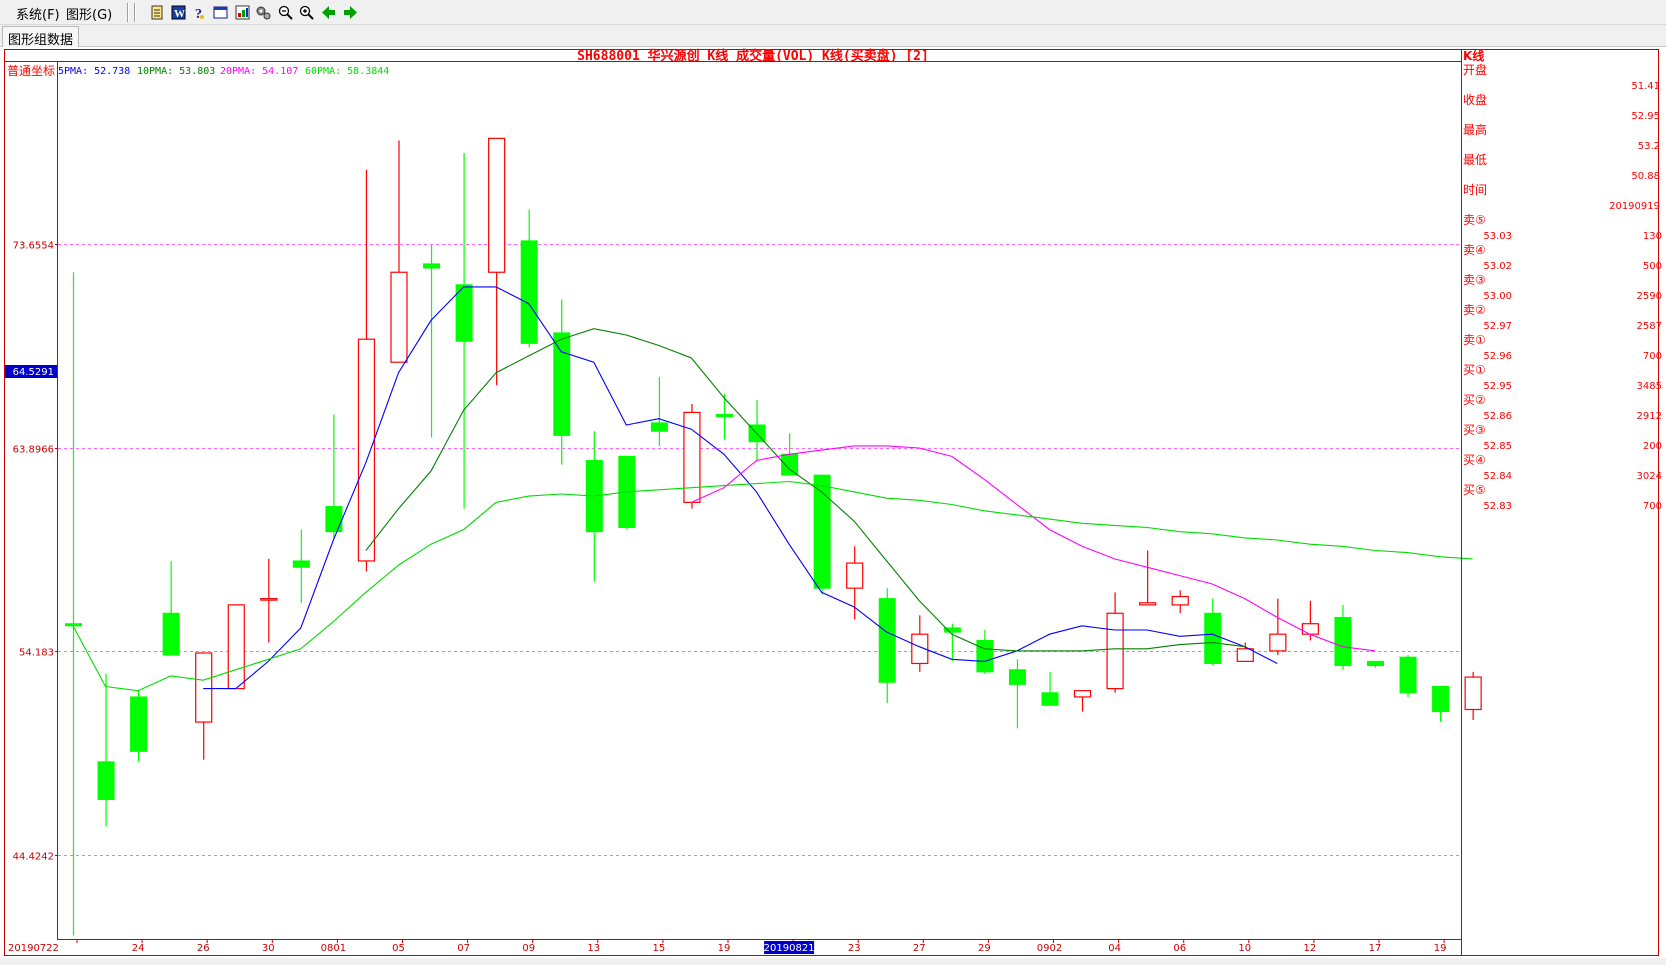  Describe the element at coordinates (220, 12) in the screenshot. I see `window-icon` at that location.